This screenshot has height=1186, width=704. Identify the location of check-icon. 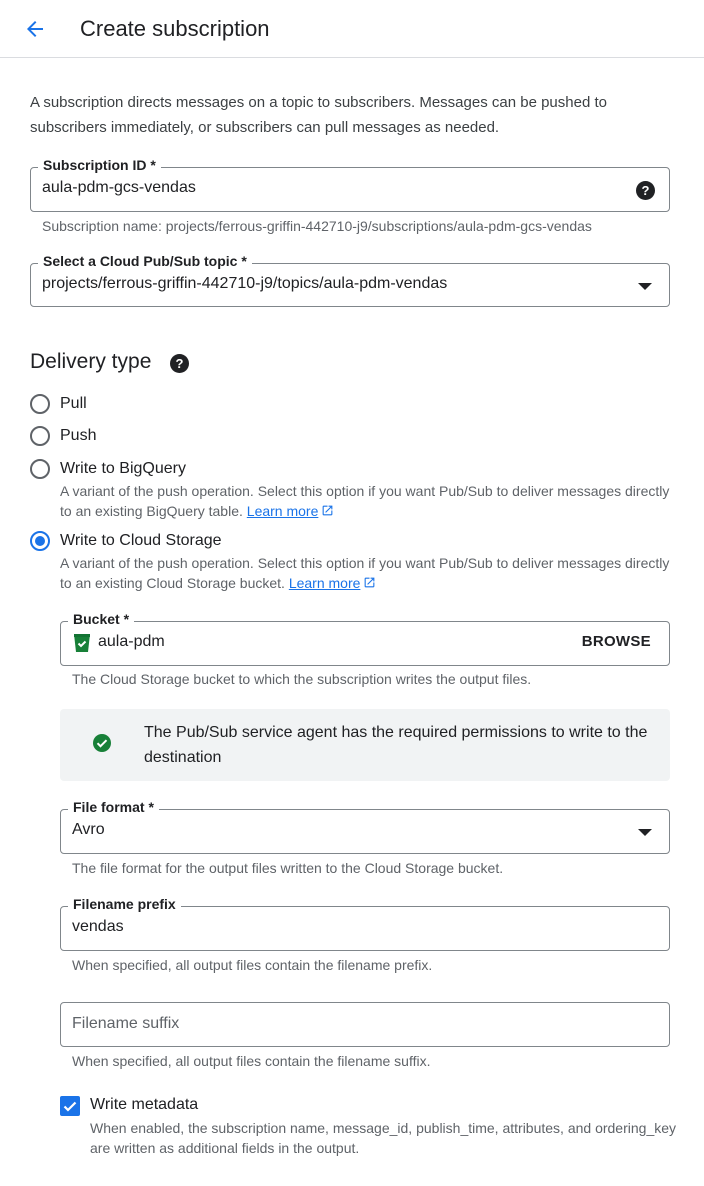
(70, 1106).